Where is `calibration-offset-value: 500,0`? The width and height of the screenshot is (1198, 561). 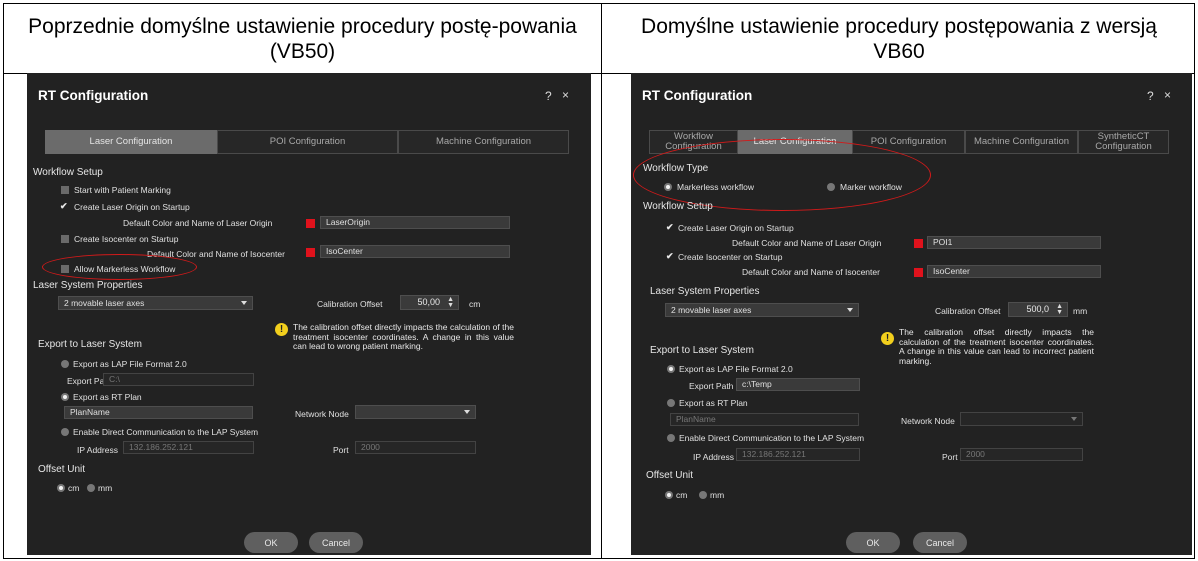
calibration-offset-value: 500,0 is located at coordinates (1037, 309).